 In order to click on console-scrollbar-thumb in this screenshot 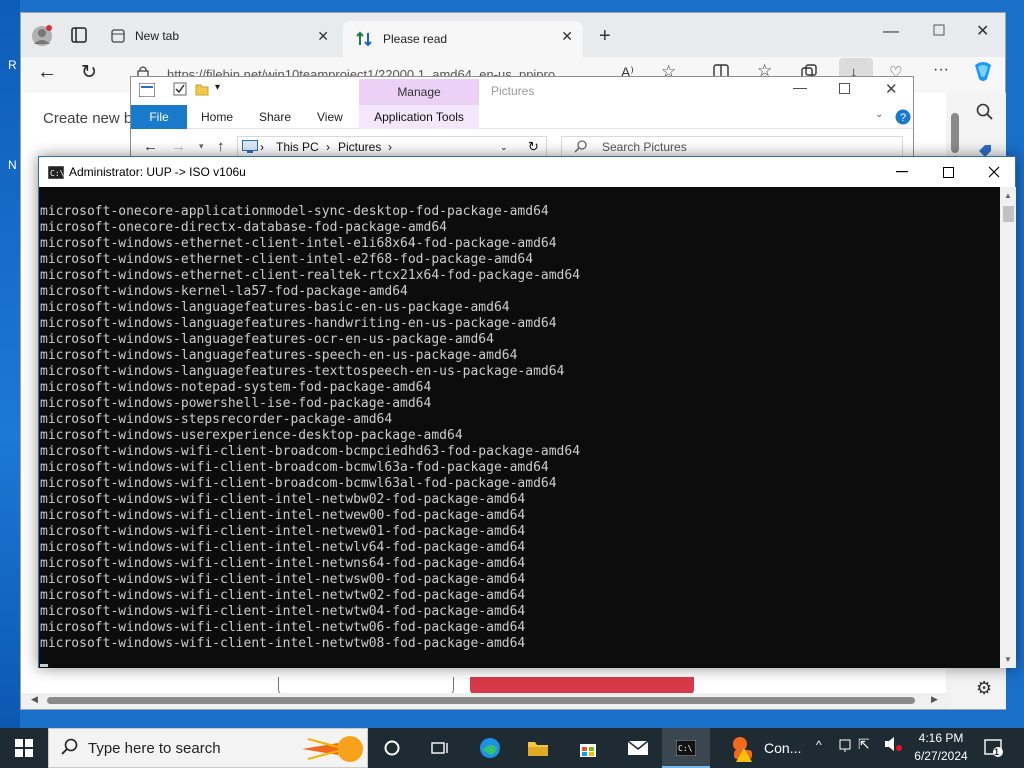, I will do `click(1008, 214)`.